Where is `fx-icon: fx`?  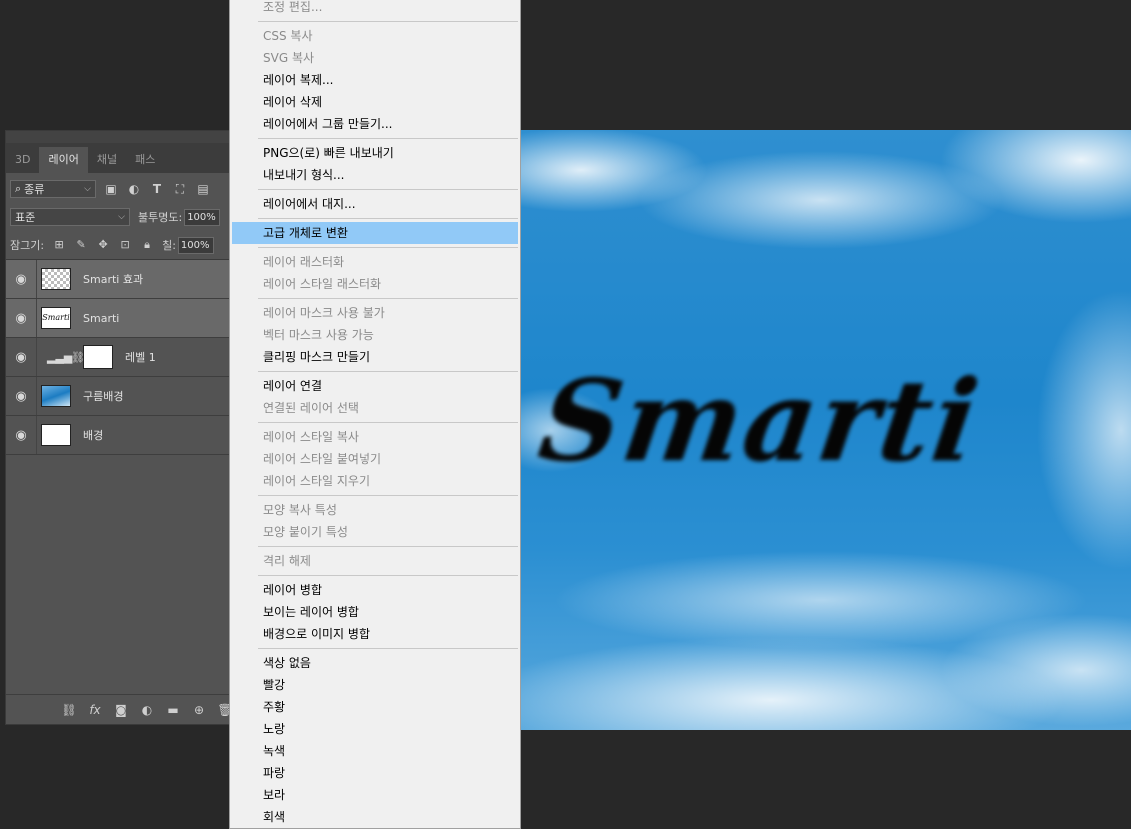 fx-icon: fx is located at coordinates (95, 710).